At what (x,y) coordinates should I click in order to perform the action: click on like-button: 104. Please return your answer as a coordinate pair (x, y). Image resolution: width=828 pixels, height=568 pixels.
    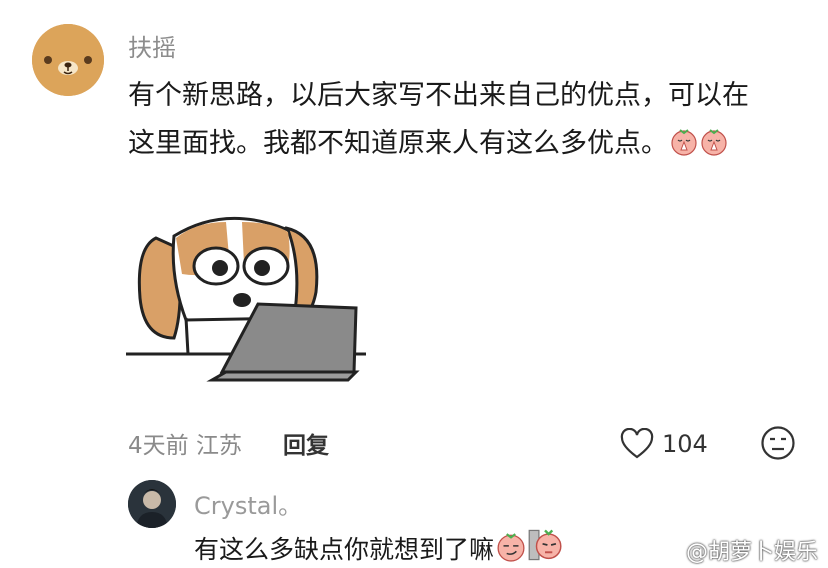
    Looking at the image, I should click on (664, 444).